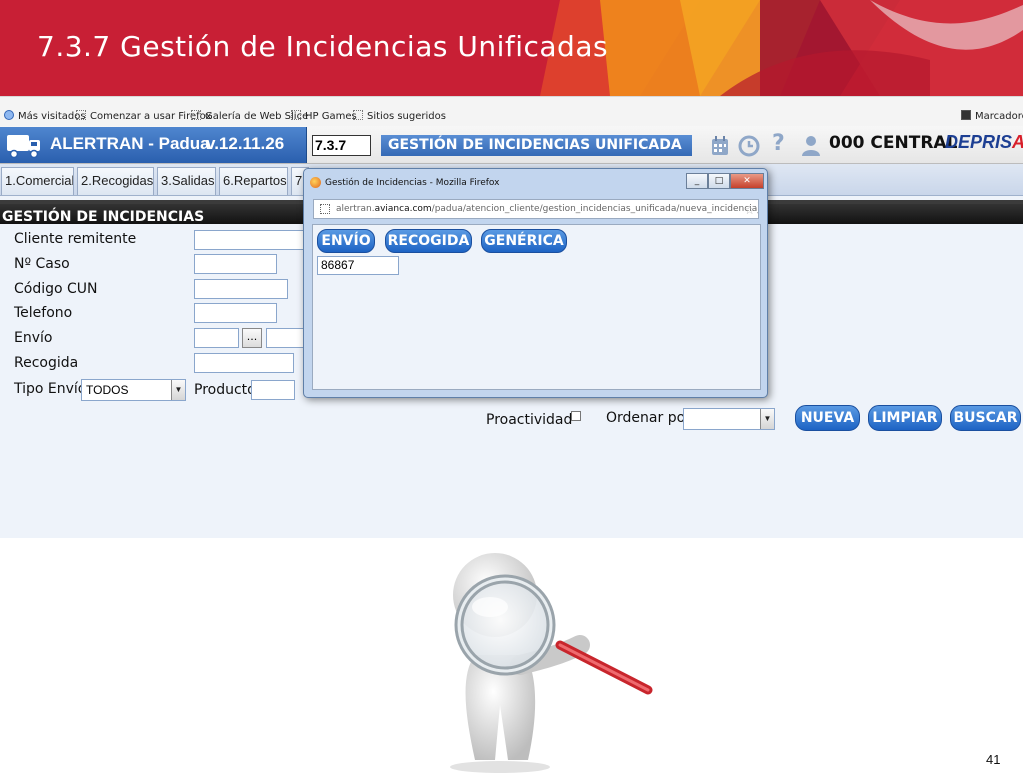 The image size is (1023, 783). I want to click on module-code-field: 7.3.7, so click(341, 145).